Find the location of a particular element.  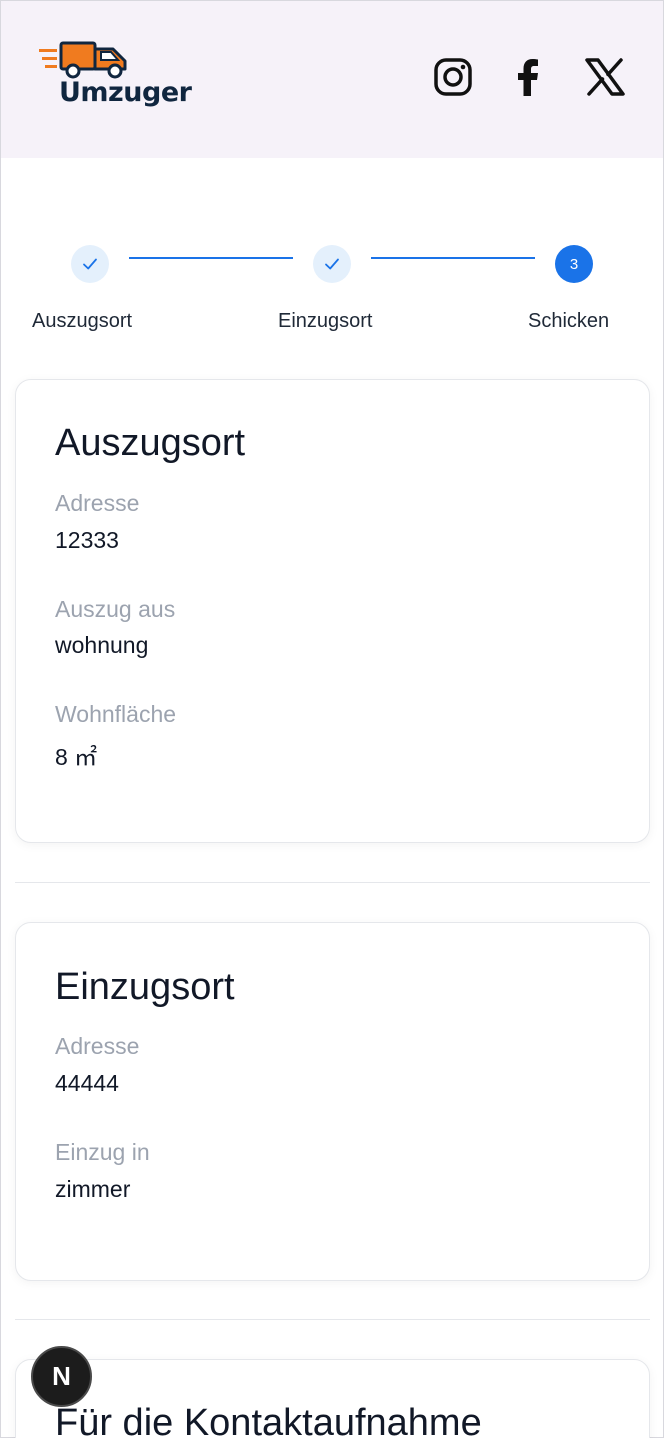

facebook-link is located at coordinates (529, 77).